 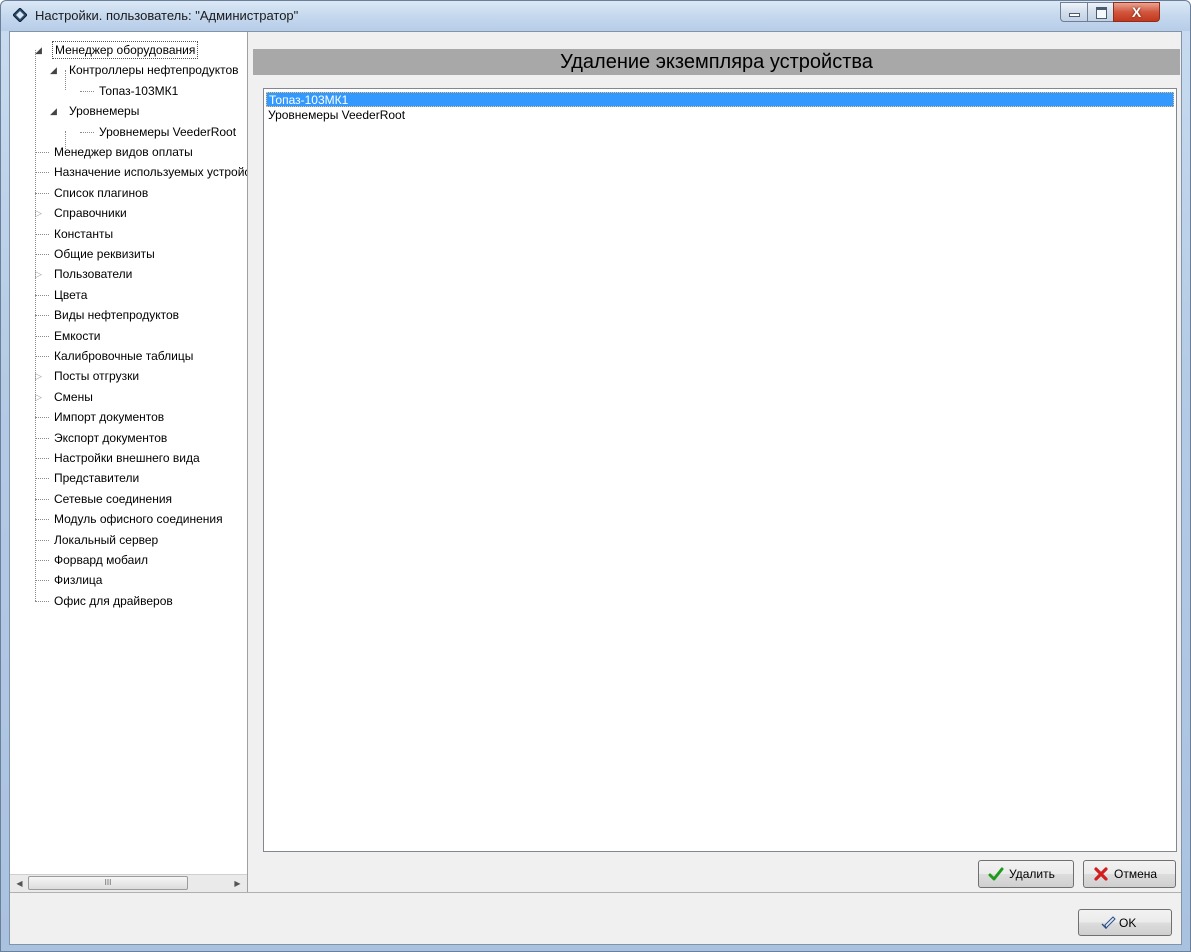 I want to click on pencil-check-icon, so click(x=1108, y=923).